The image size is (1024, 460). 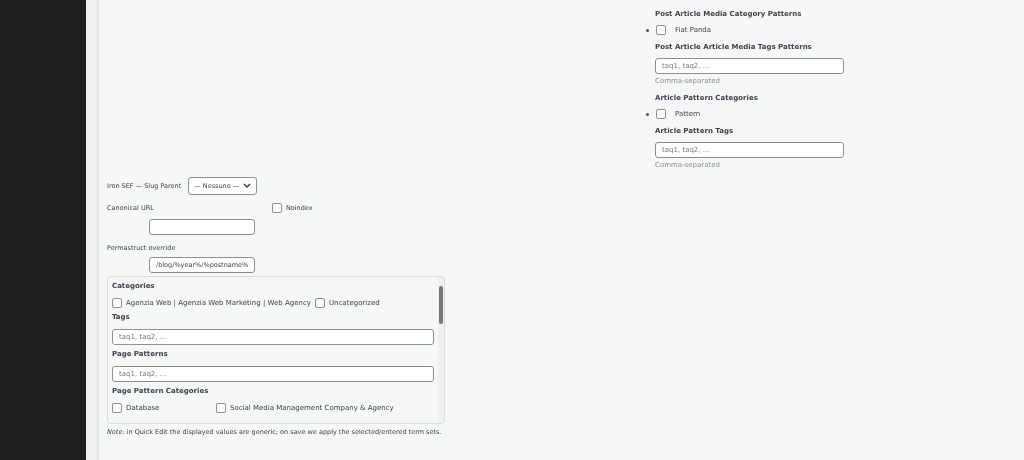 What do you see at coordinates (441, 350) in the screenshot?
I see `scrollbar` at bounding box center [441, 350].